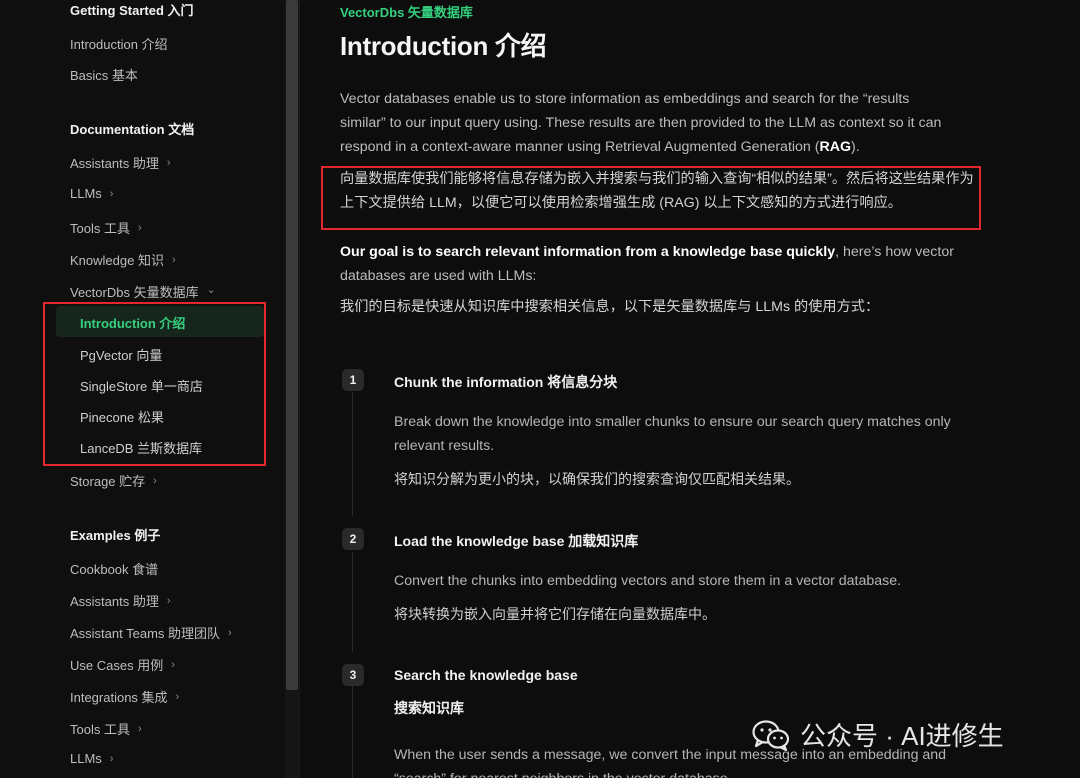 This screenshot has height=778, width=1080. Describe the element at coordinates (353, 380) in the screenshot. I see `step-number: 1` at that location.